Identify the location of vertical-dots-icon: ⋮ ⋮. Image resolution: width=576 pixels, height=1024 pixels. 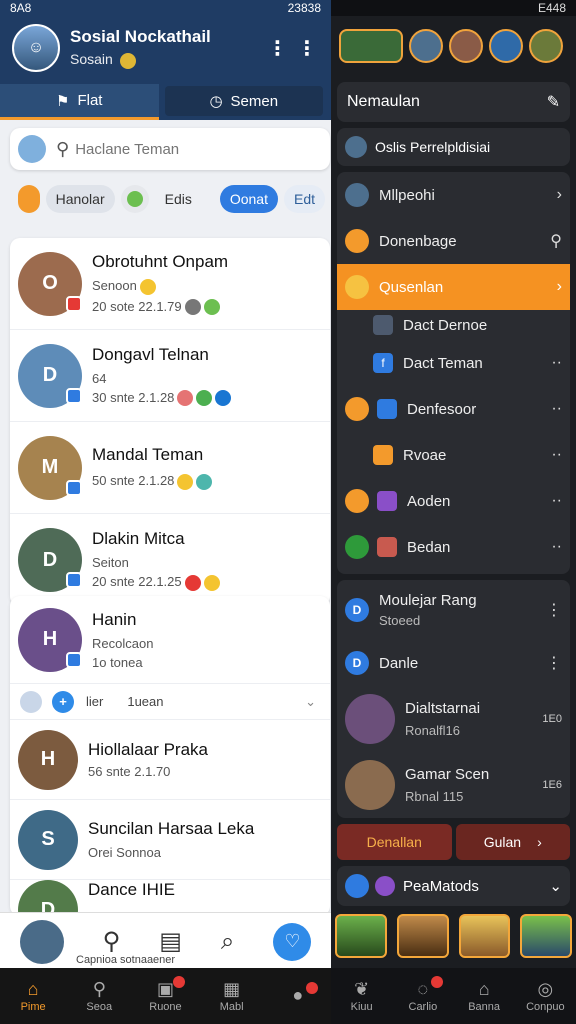
(293, 48).